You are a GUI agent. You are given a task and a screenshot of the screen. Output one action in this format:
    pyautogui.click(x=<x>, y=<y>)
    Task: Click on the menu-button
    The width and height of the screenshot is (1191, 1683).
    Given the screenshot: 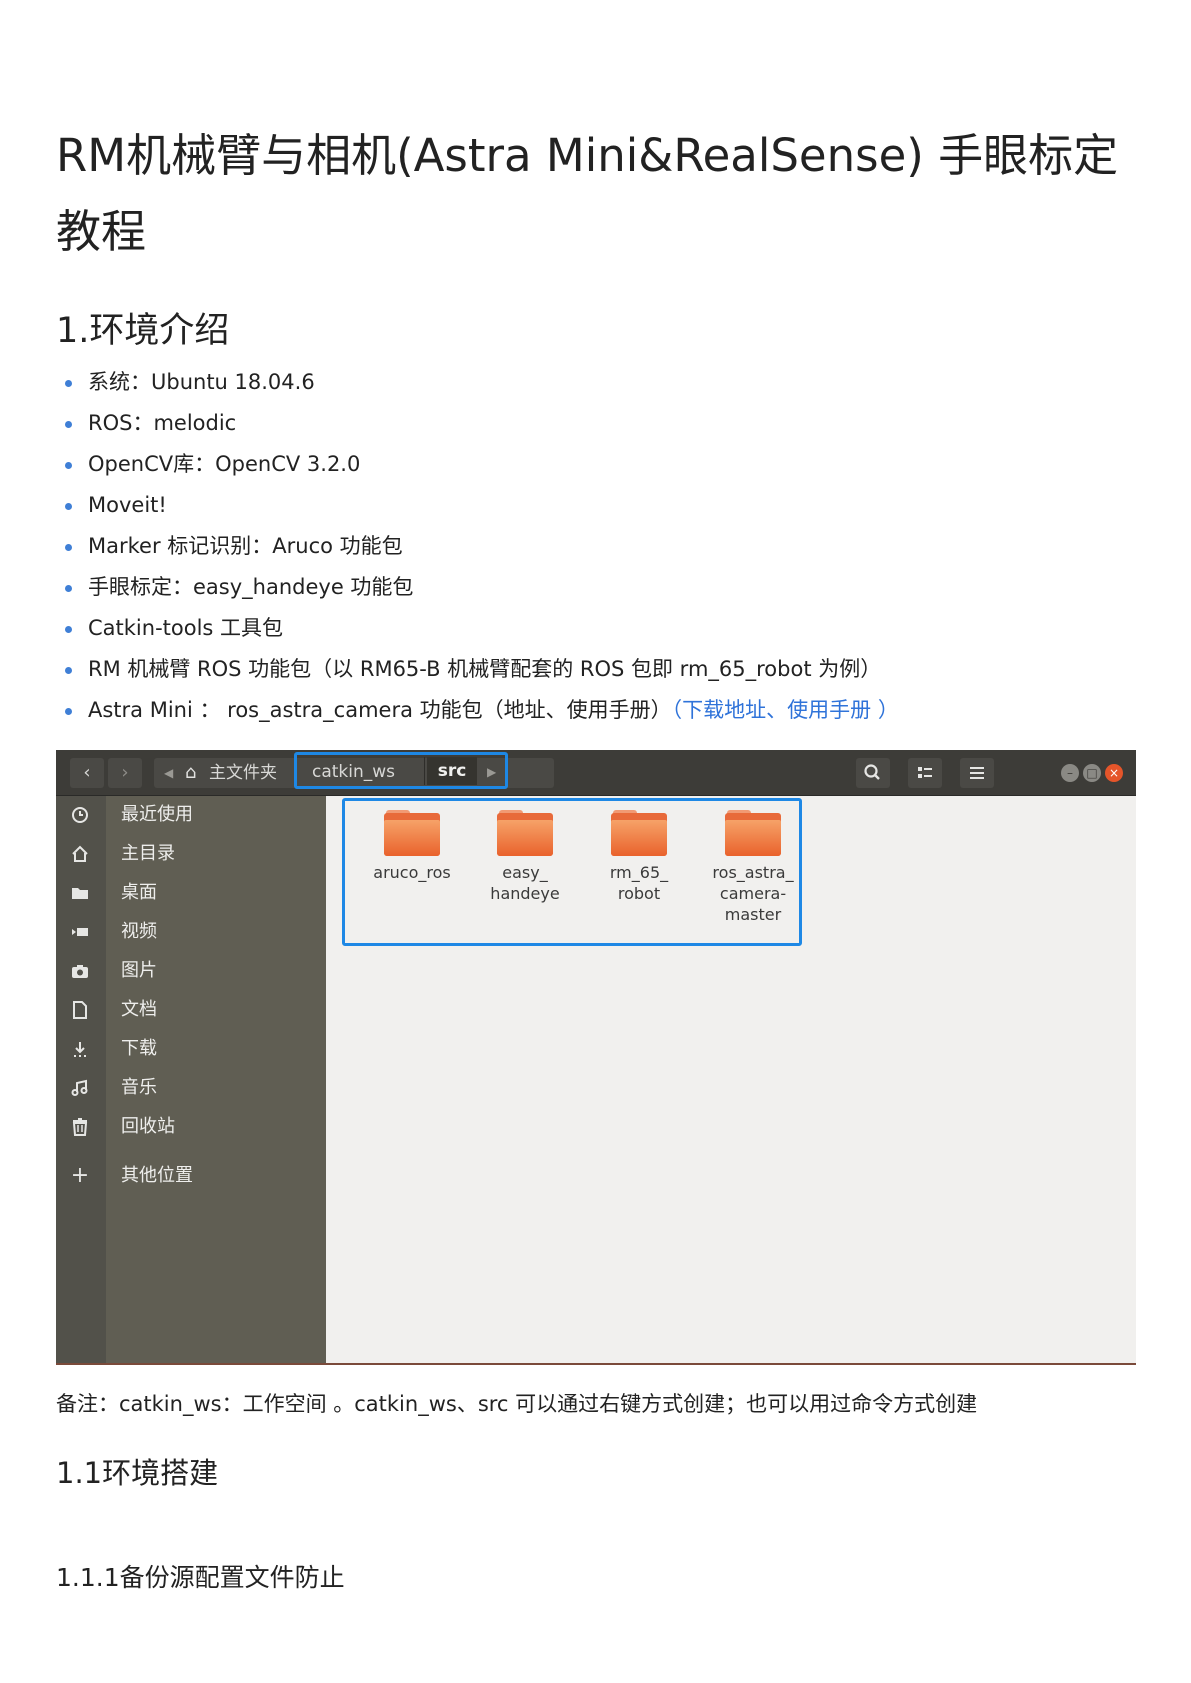 What is the action you would take?
    pyautogui.click(x=977, y=773)
    